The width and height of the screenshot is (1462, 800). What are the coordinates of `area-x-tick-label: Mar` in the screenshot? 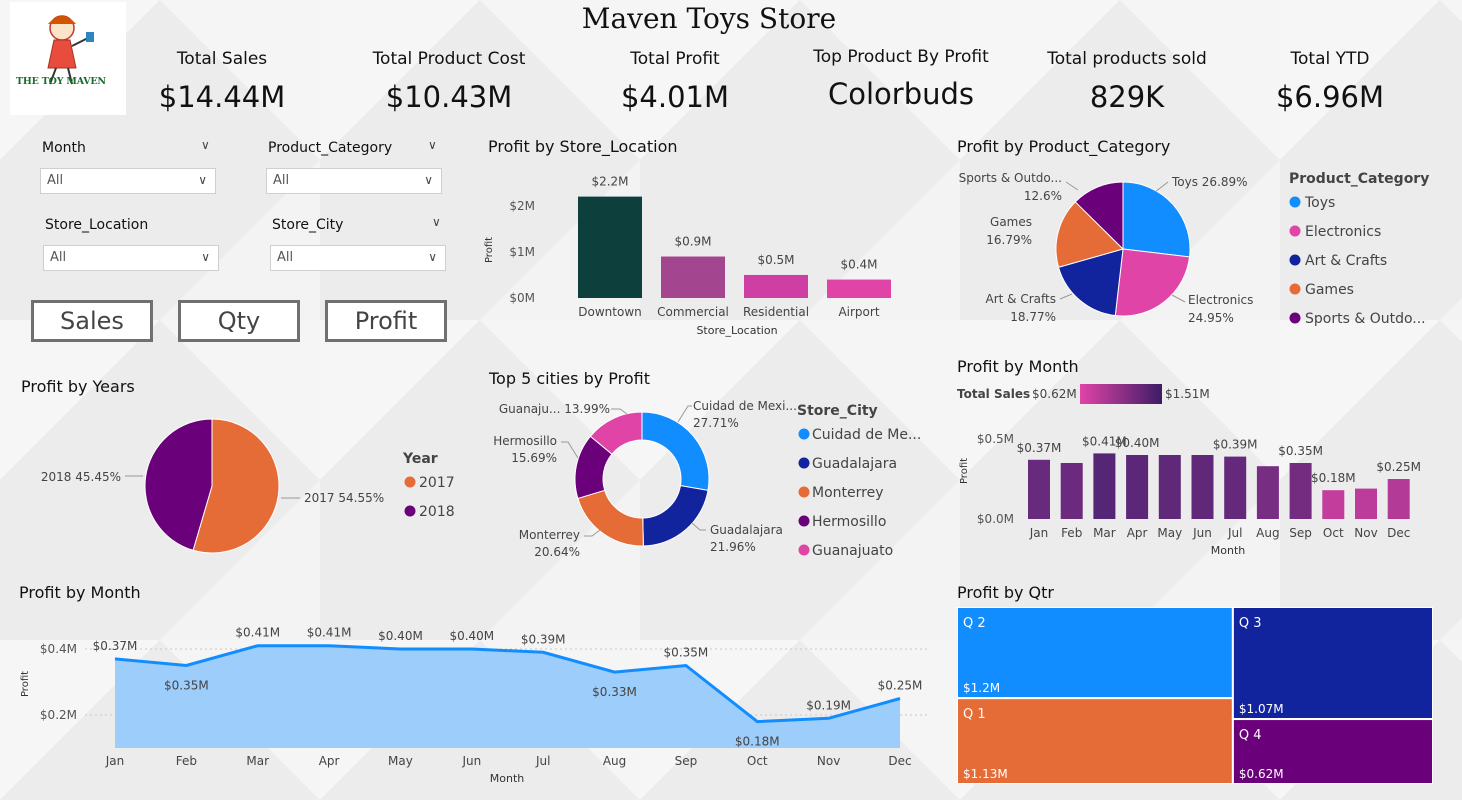 It's located at (257, 761).